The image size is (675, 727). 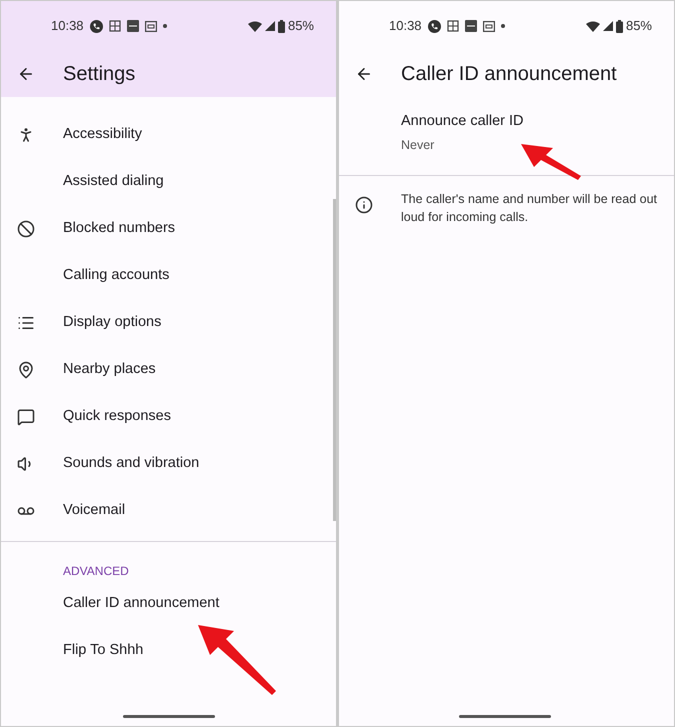 I want to click on settings-item: Flip To Shhh, so click(x=168, y=650).